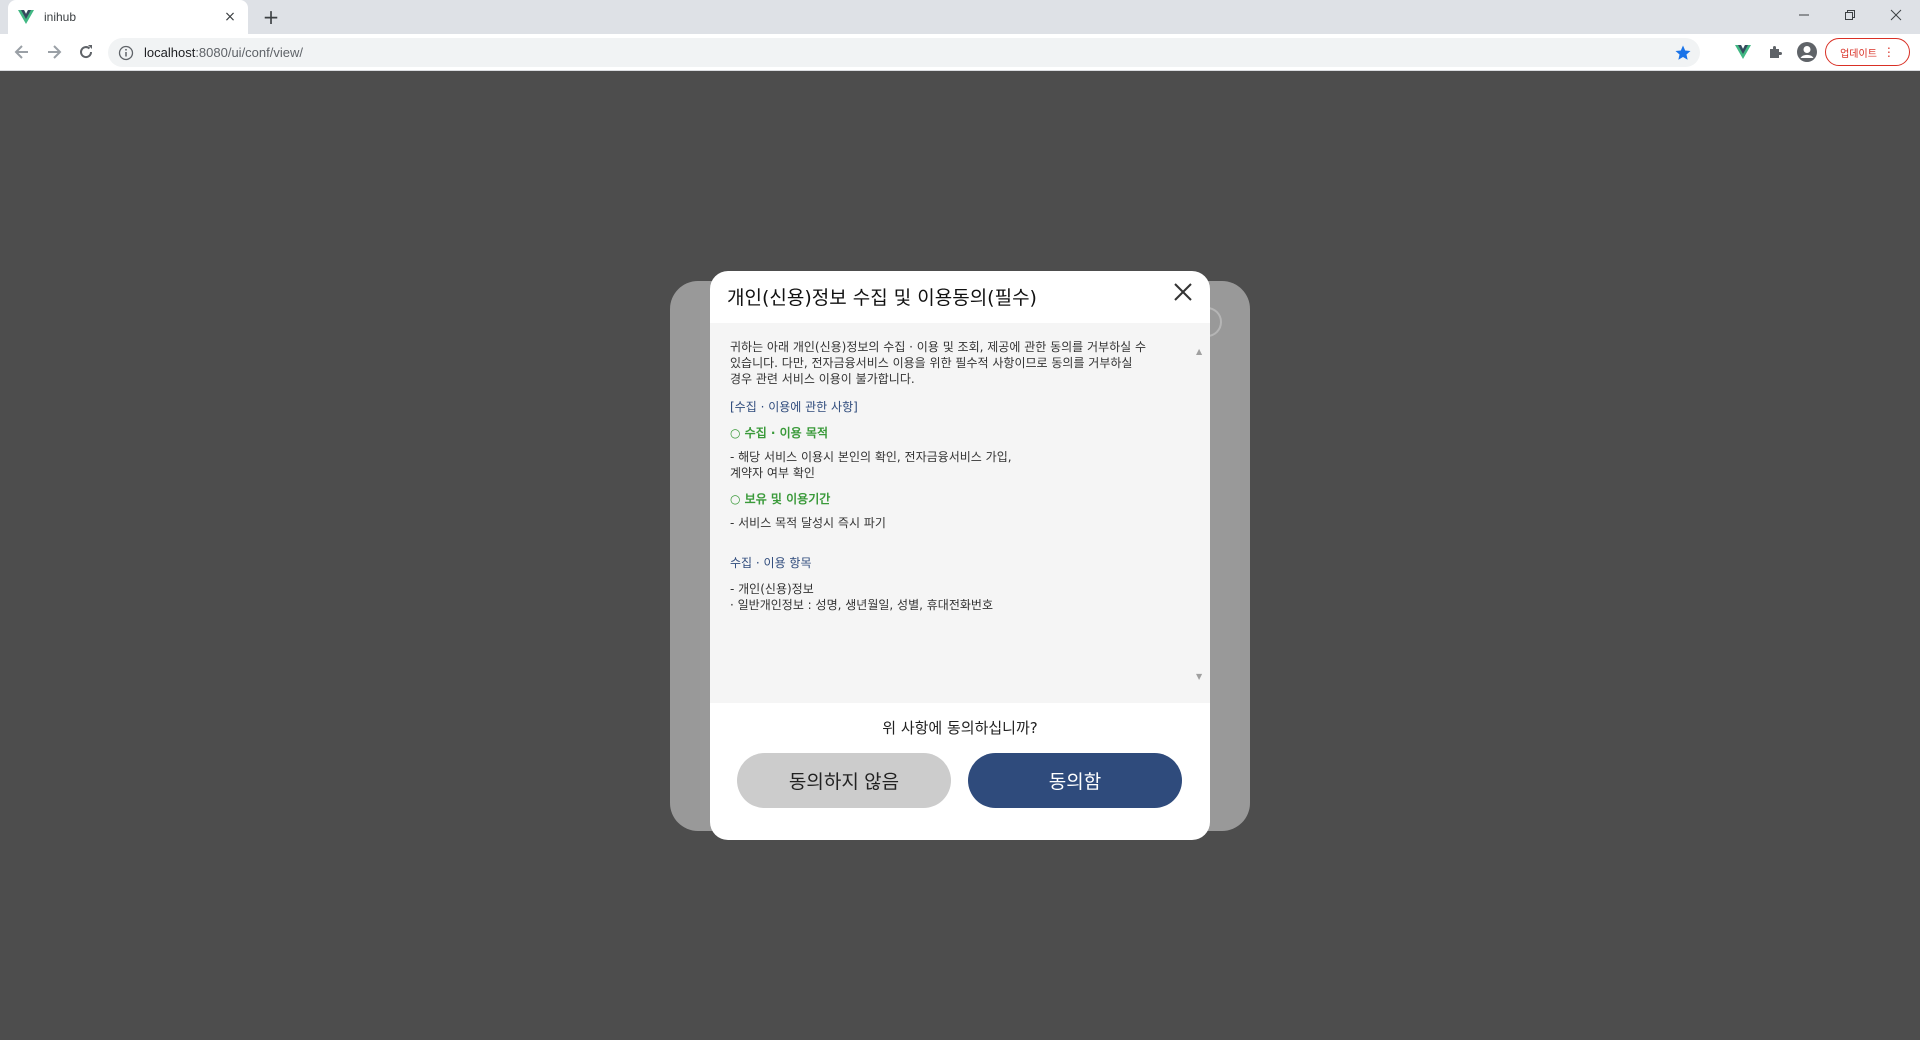 The width and height of the screenshot is (1920, 1040). I want to click on retention-heading: ○ 보유 및 이용기간, so click(780, 499).